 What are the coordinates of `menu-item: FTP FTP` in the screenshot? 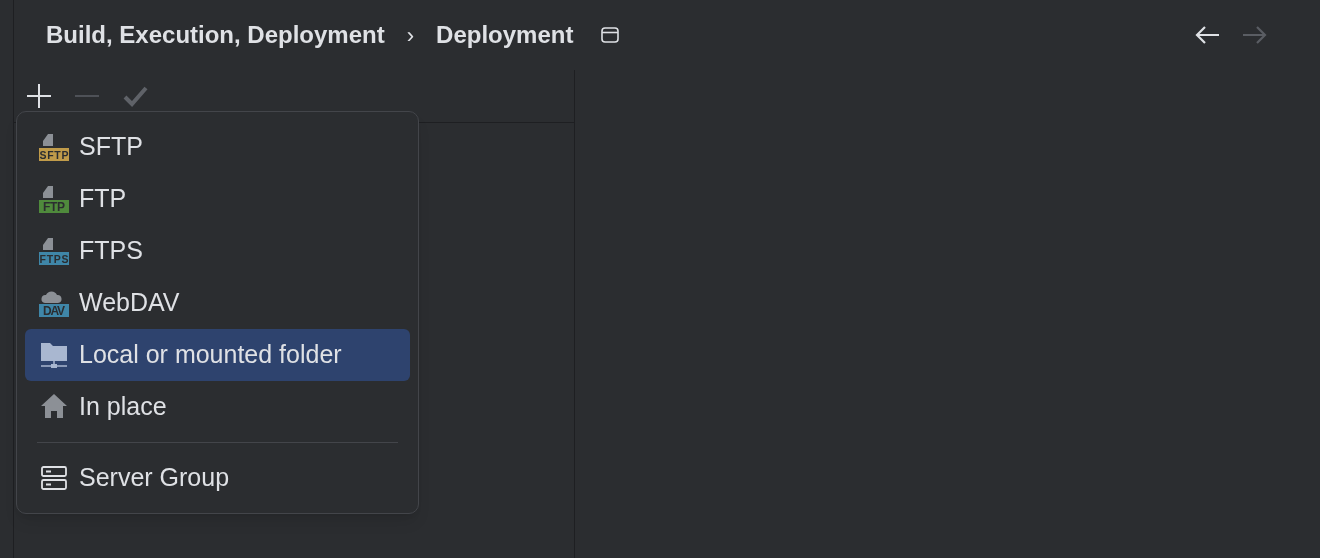 It's located at (217, 199).